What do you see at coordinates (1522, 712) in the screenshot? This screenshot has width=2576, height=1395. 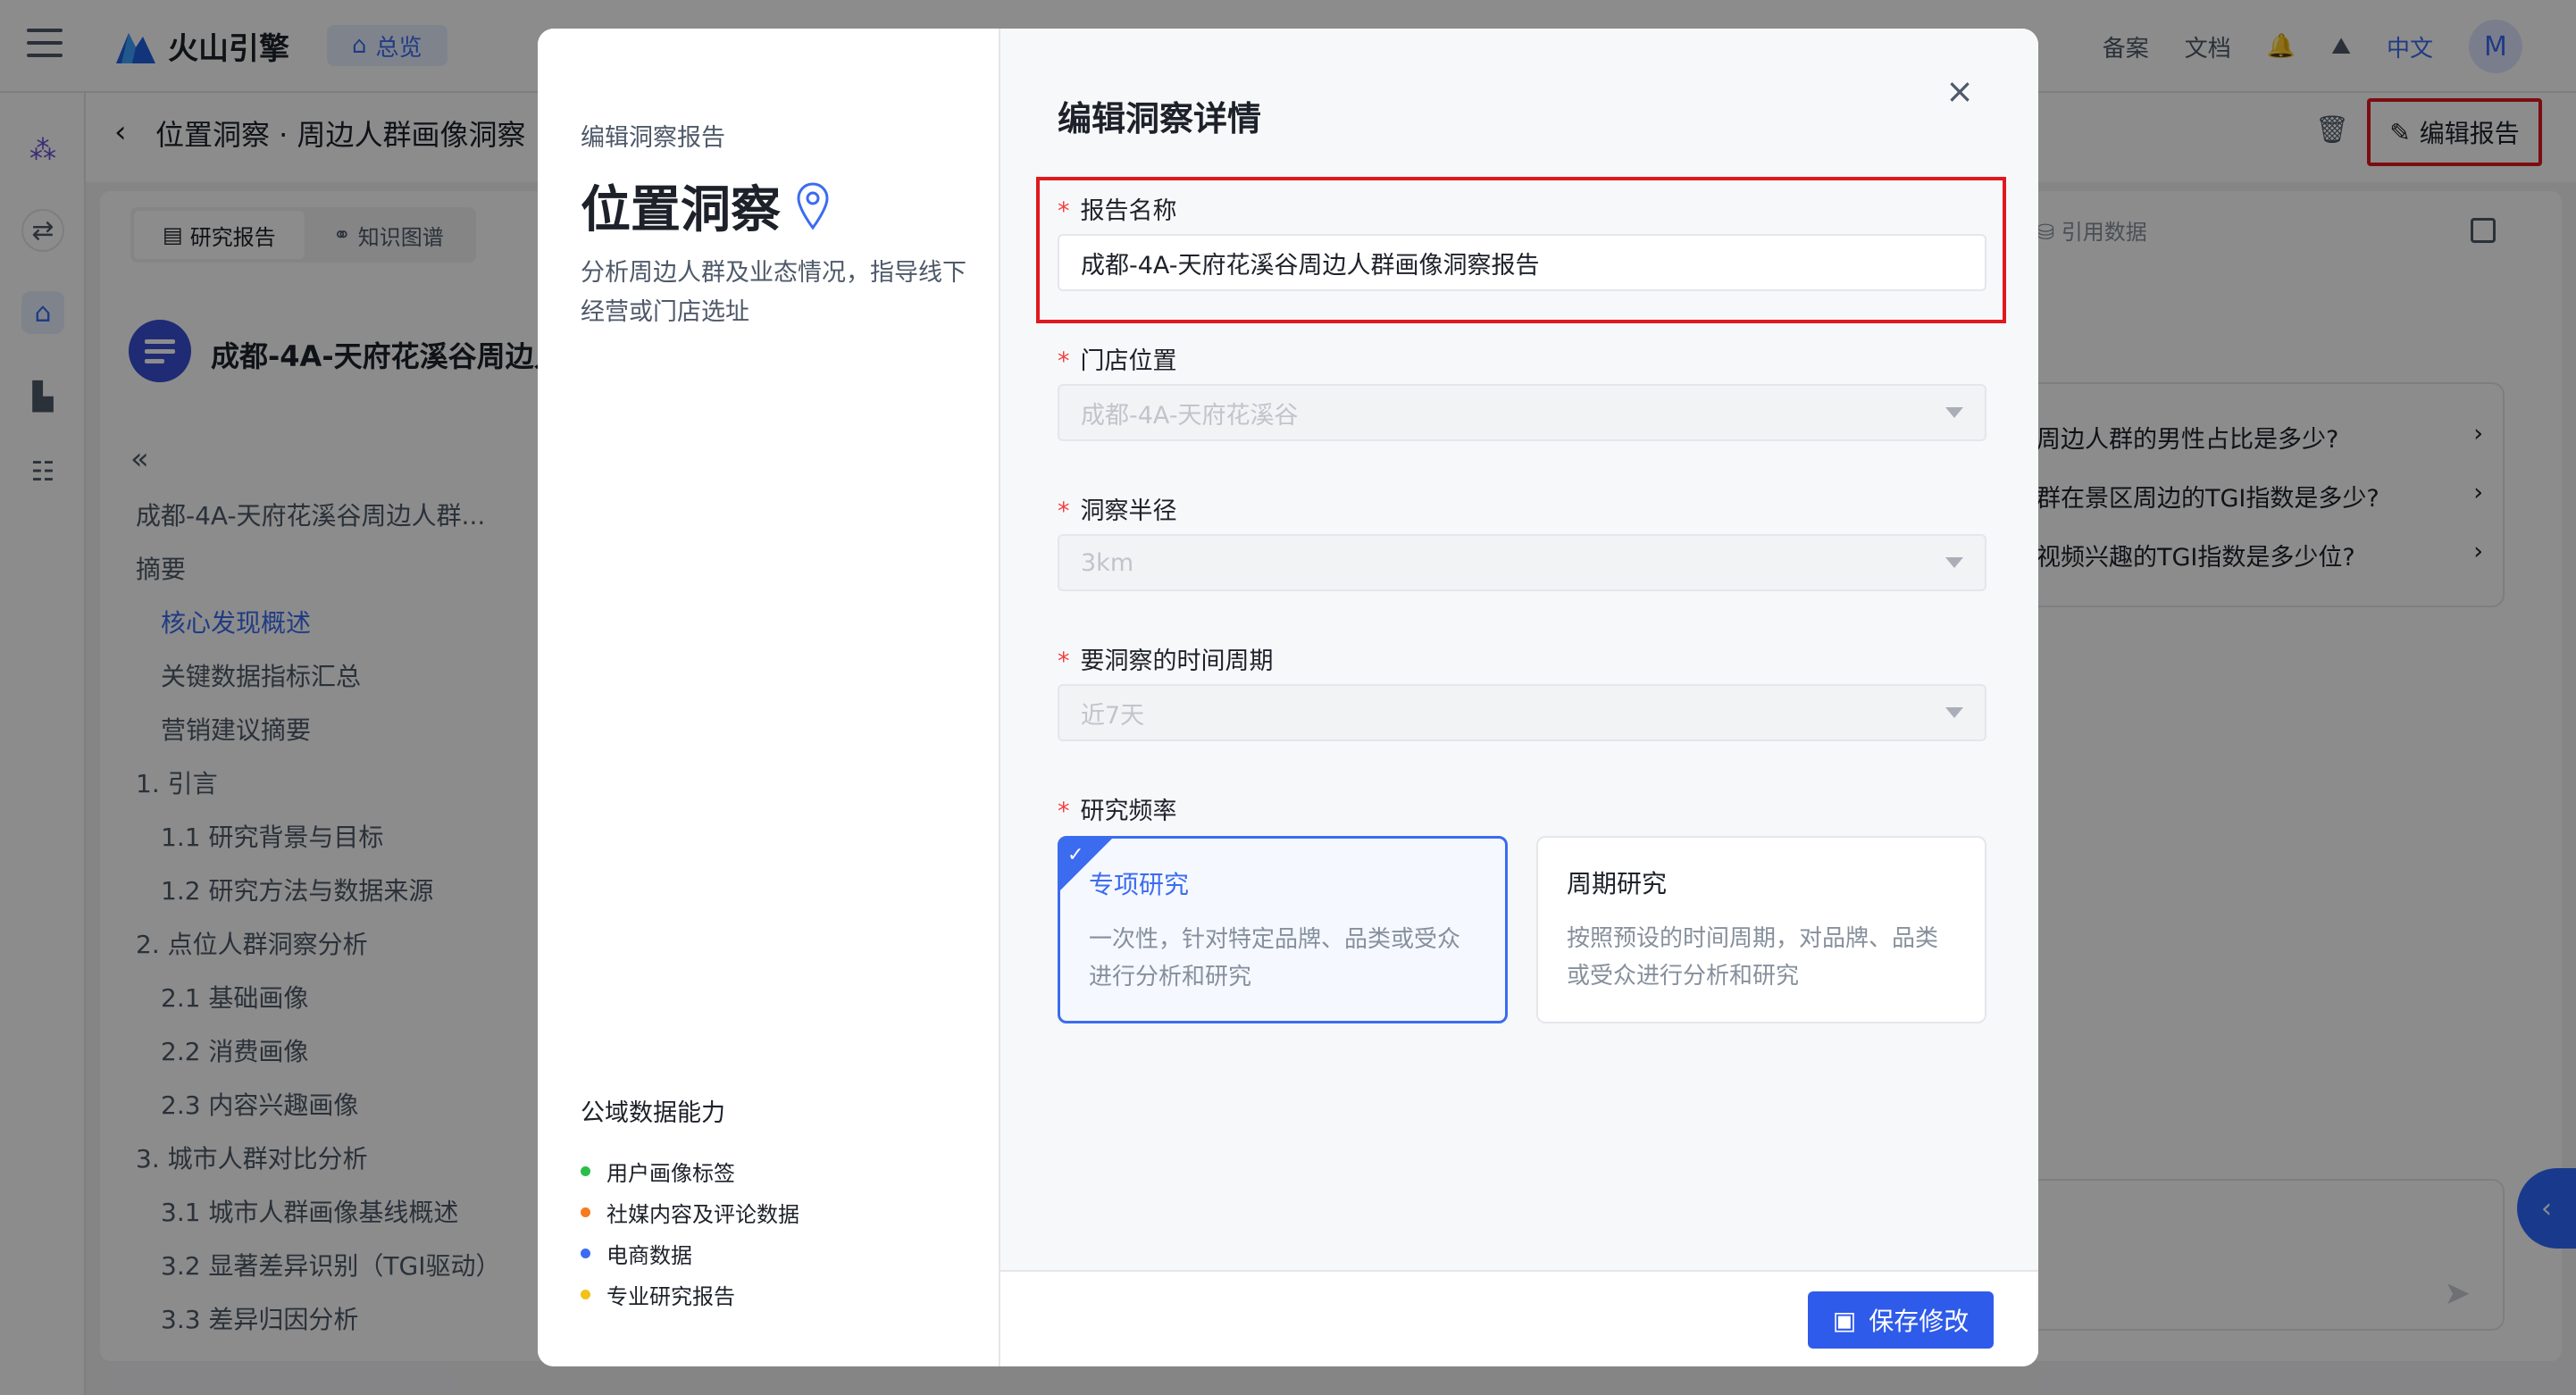 I see `period-select: 近7天` at bounding box center [1522, 712].